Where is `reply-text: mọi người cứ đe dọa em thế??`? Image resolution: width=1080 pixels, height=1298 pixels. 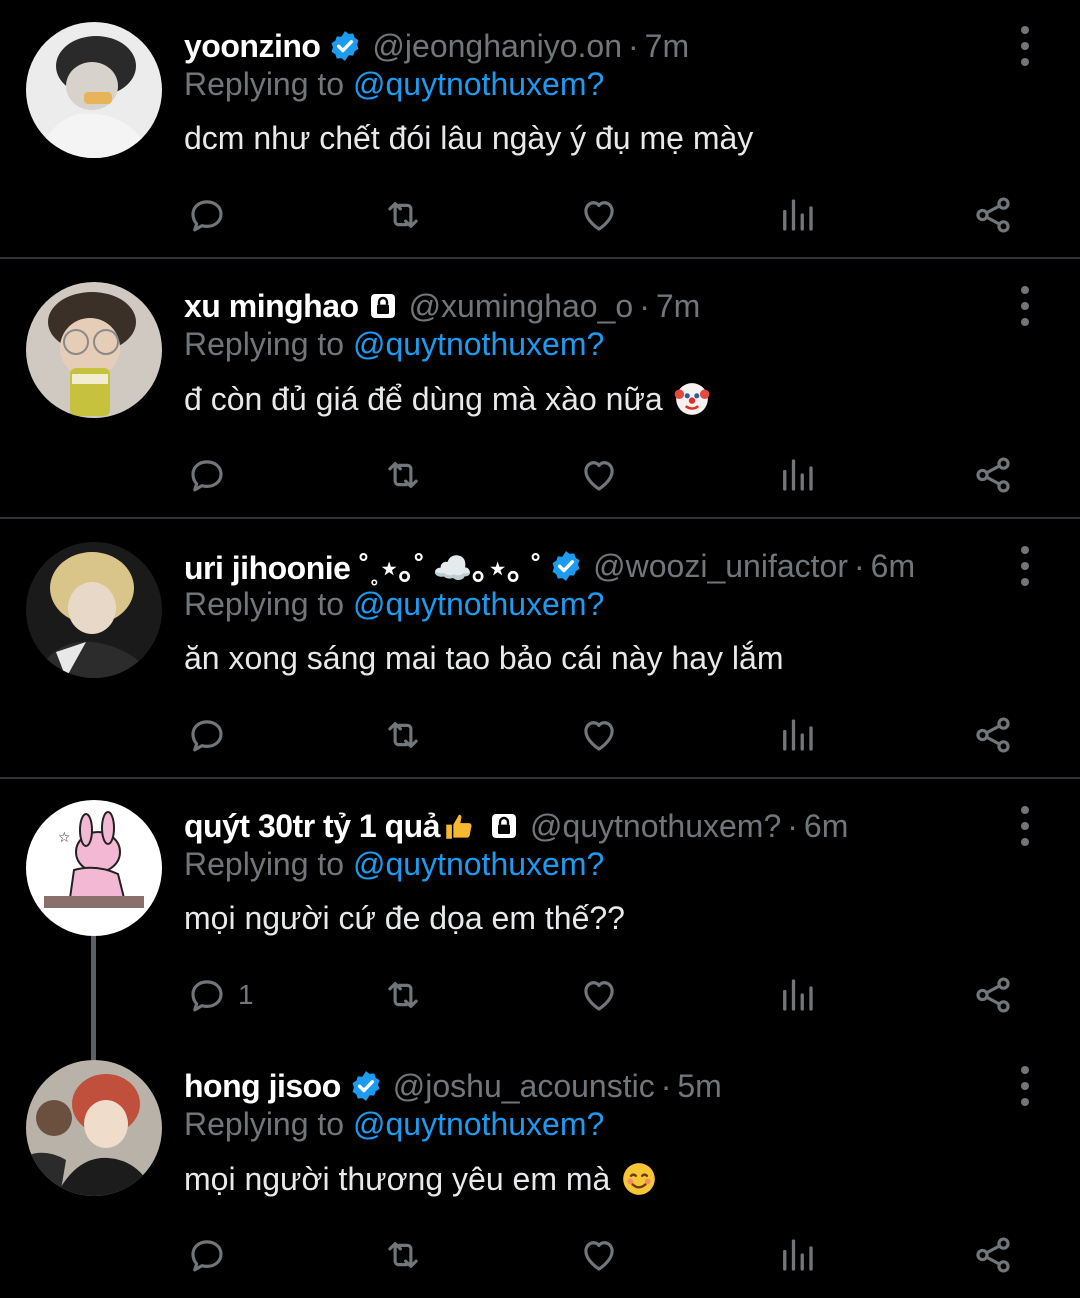 reply-text: mọi người cứ đe dọa em thế?? is located at coordinates (404, 918).